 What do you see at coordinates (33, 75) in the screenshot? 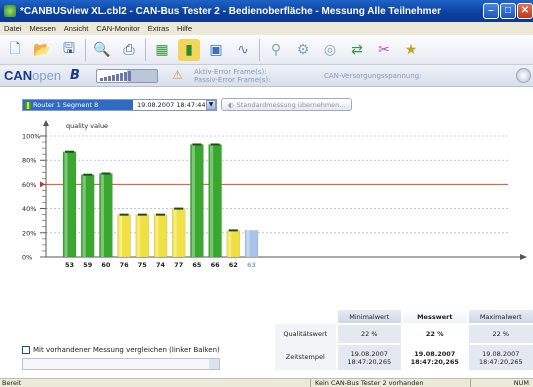
I see `canopen-logo: CANopen` at bounding box center [33, 75].